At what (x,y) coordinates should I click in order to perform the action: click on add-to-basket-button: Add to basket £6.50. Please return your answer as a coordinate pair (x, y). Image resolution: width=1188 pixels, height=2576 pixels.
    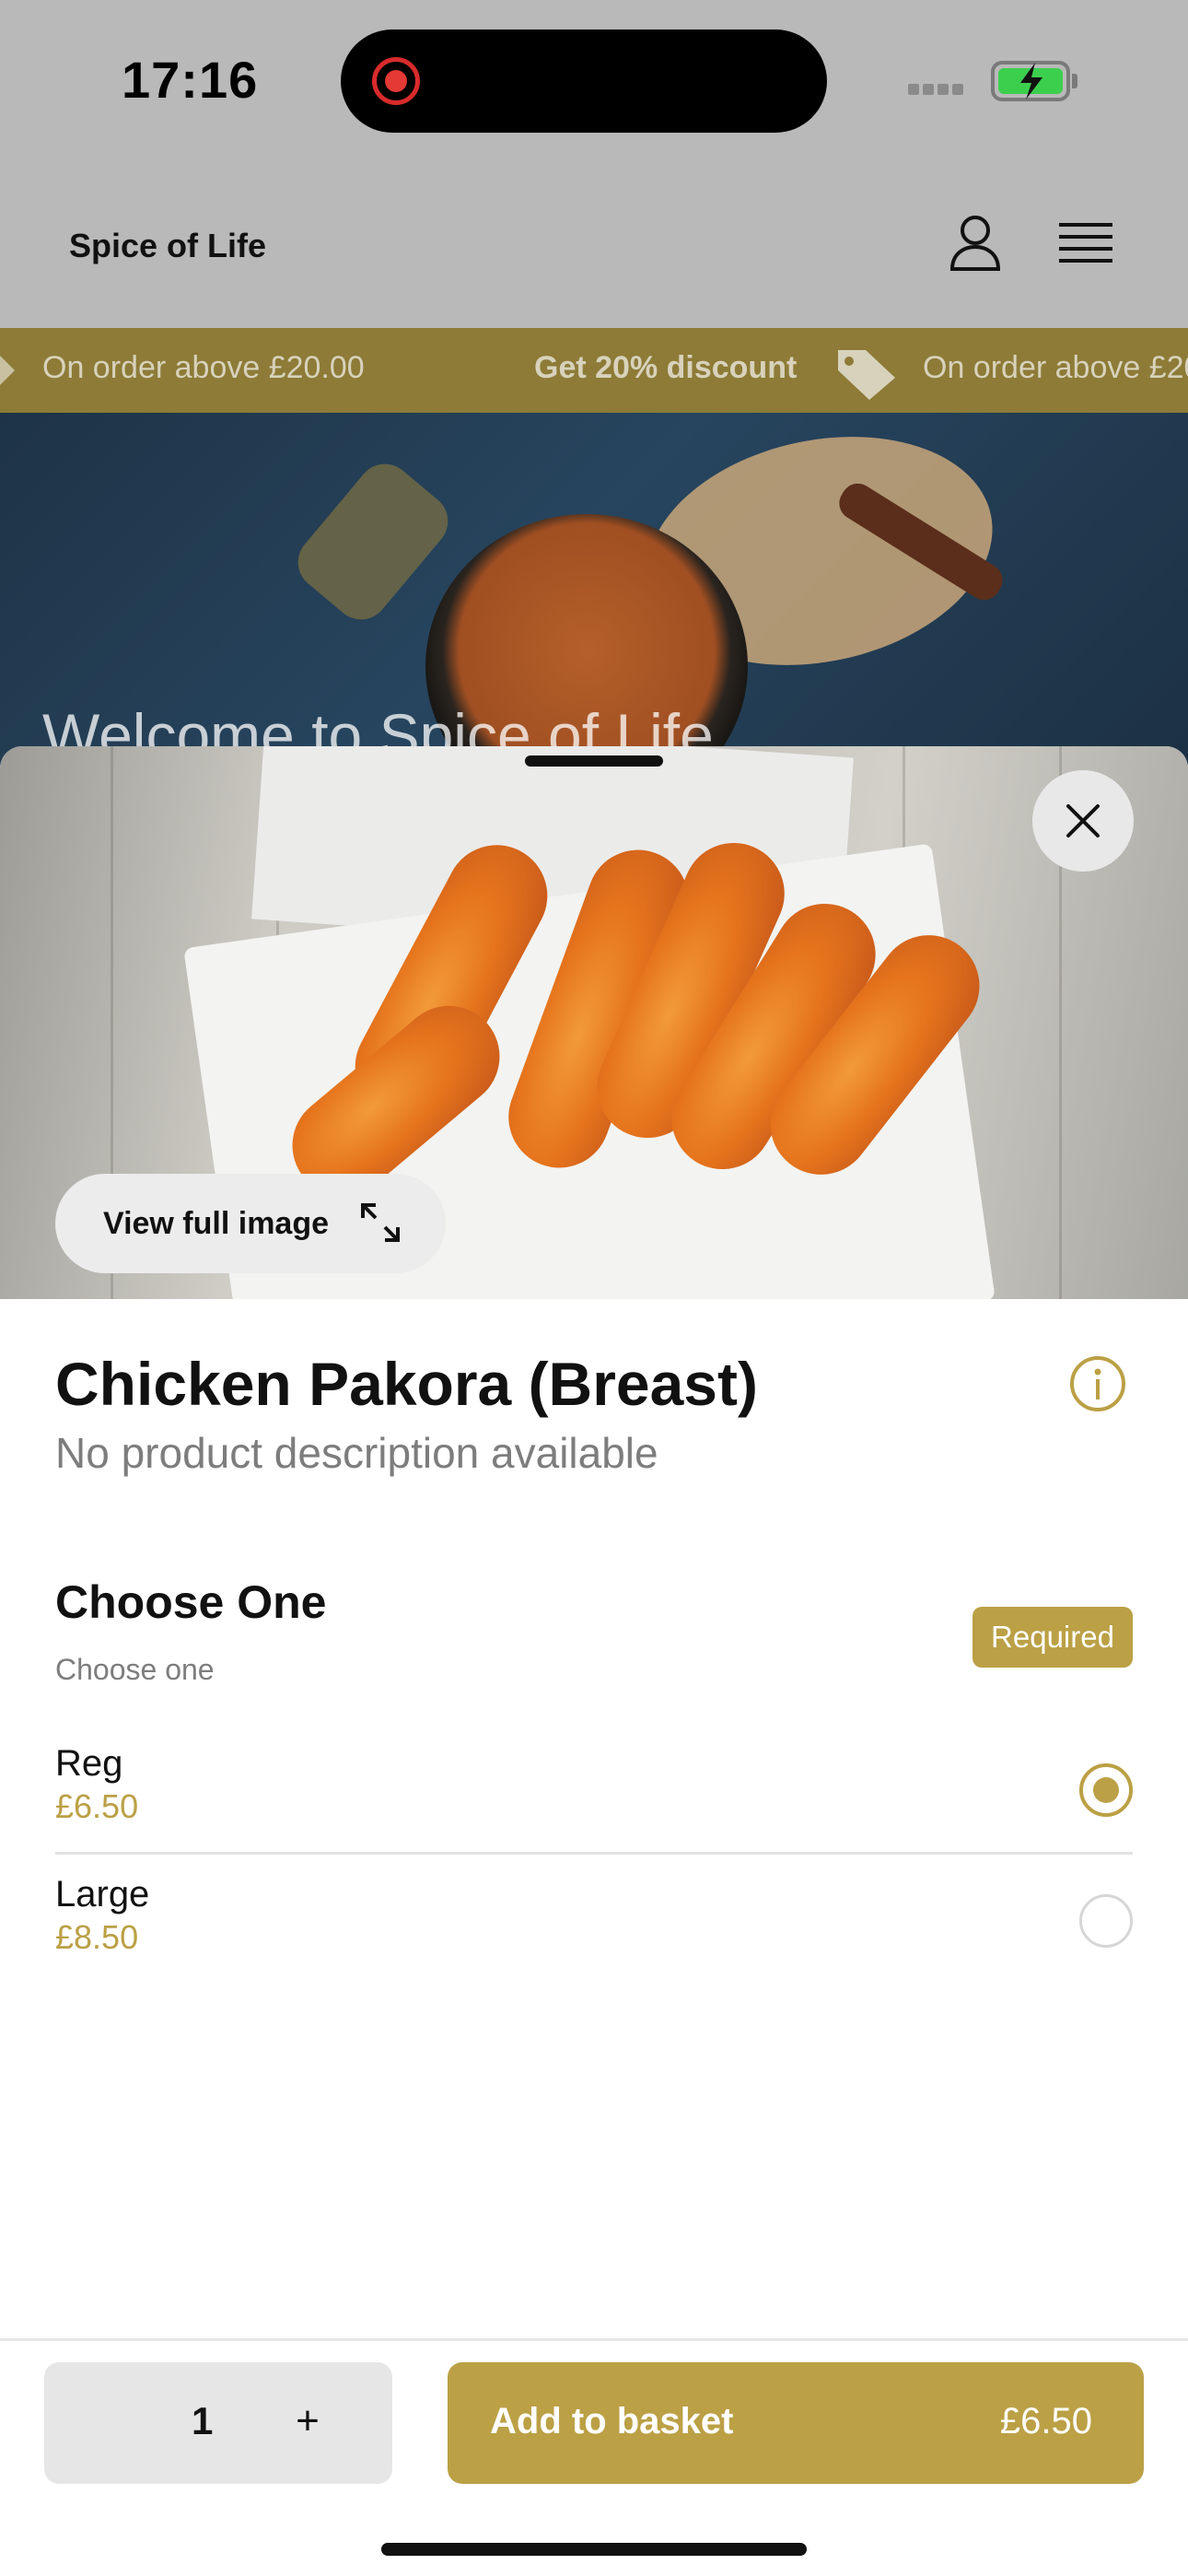
    Looking at the image, I should click on (796, 2423).